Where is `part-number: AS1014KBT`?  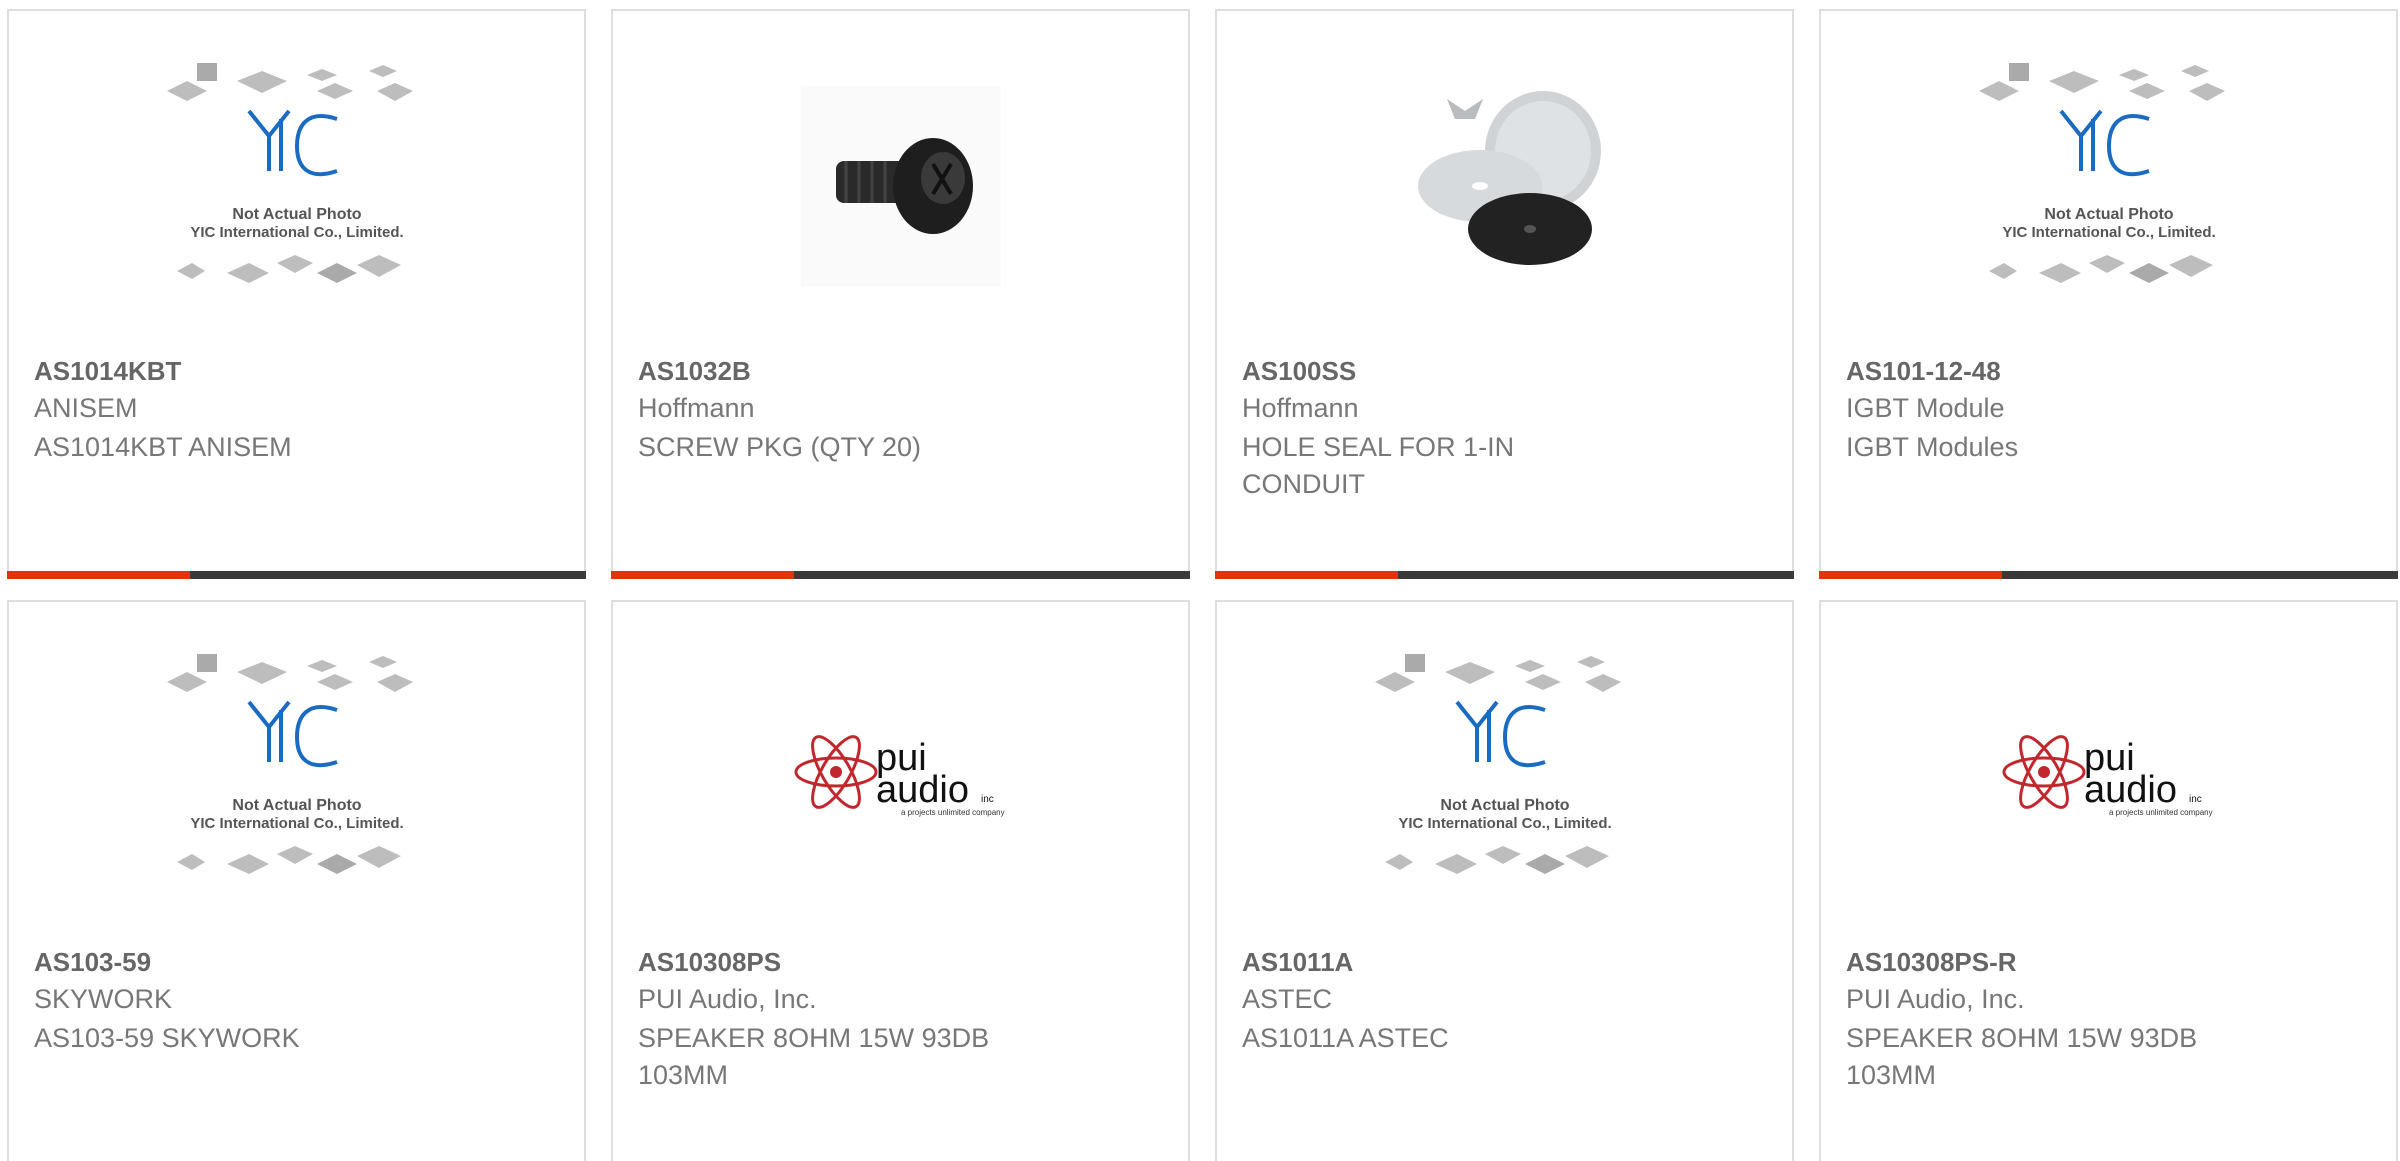 part-number: AS1014KBT is located at coordinates (107, 371).